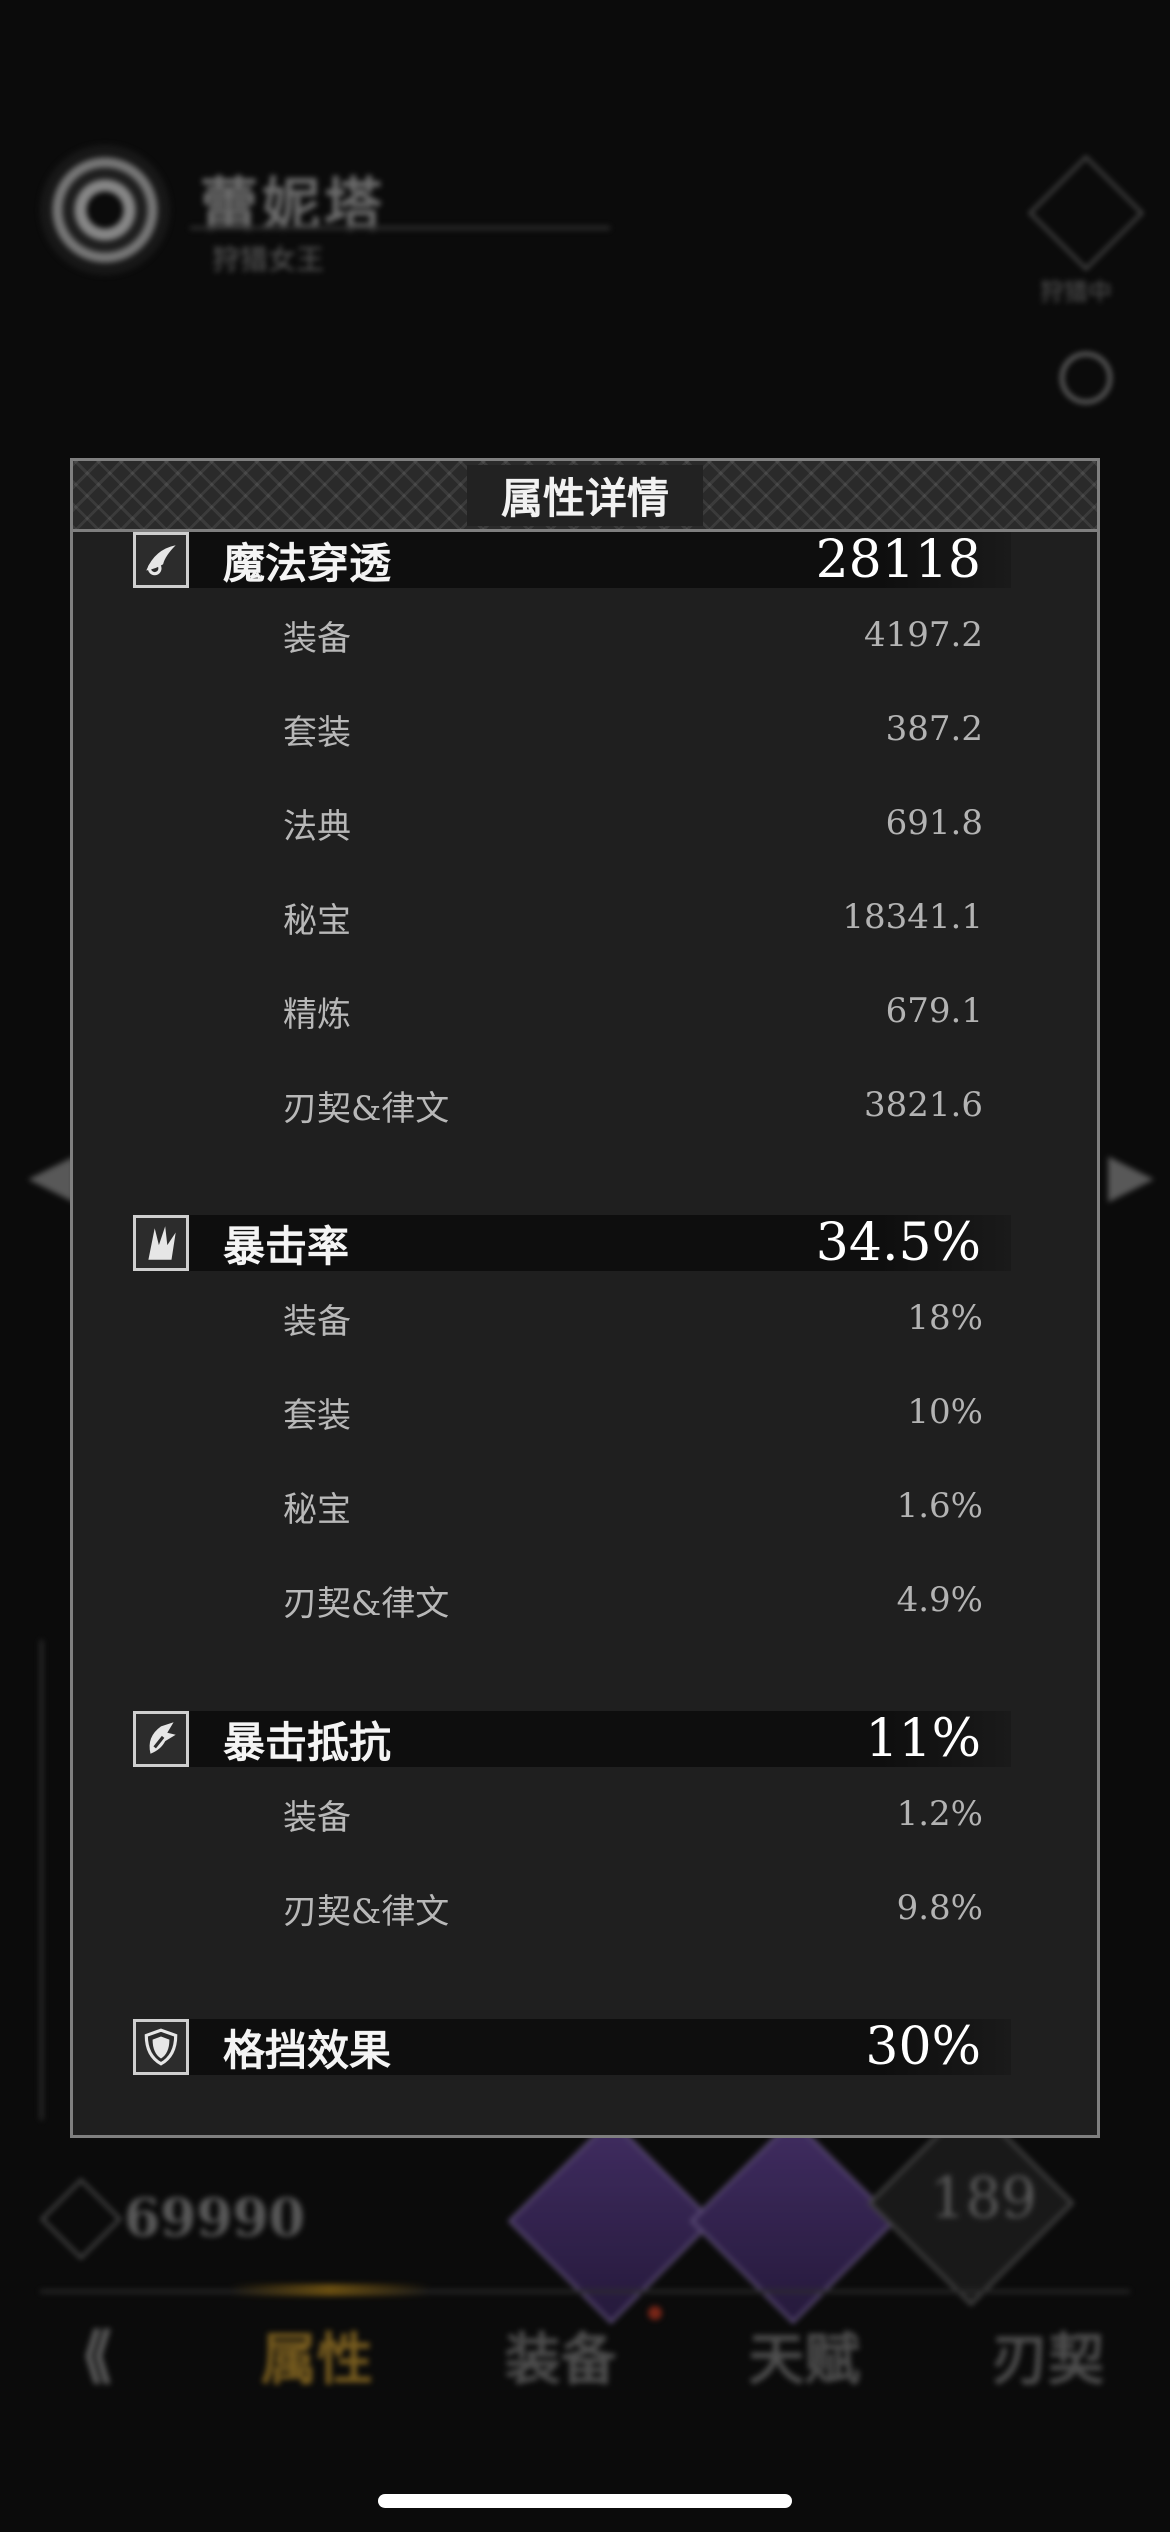  Describe the element at coordinates (1131, 1175) in the screenshot. I see `chevron-right-icon: ▶` at that location.